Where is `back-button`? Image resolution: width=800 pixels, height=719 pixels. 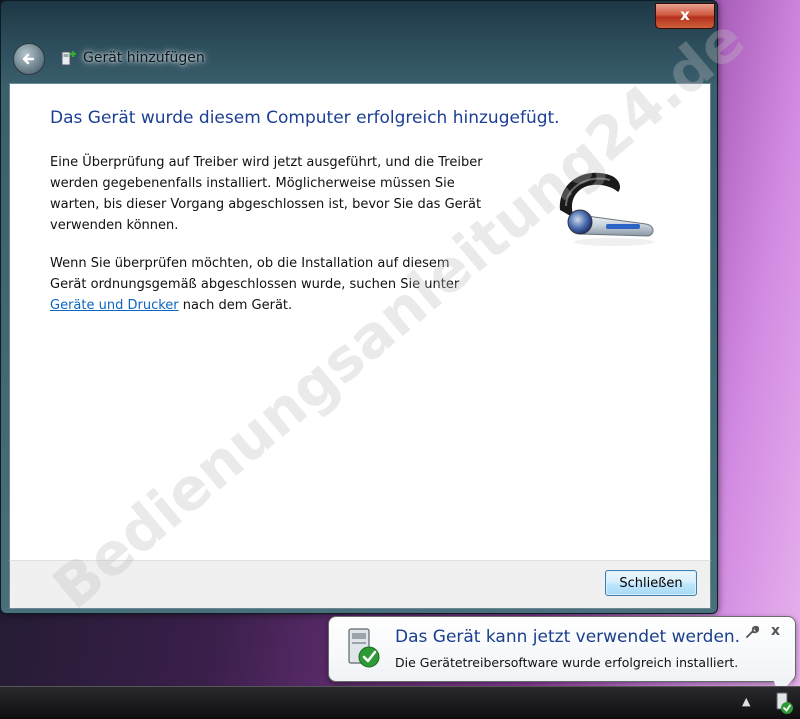
back-button is located at coordinates (29, 59).